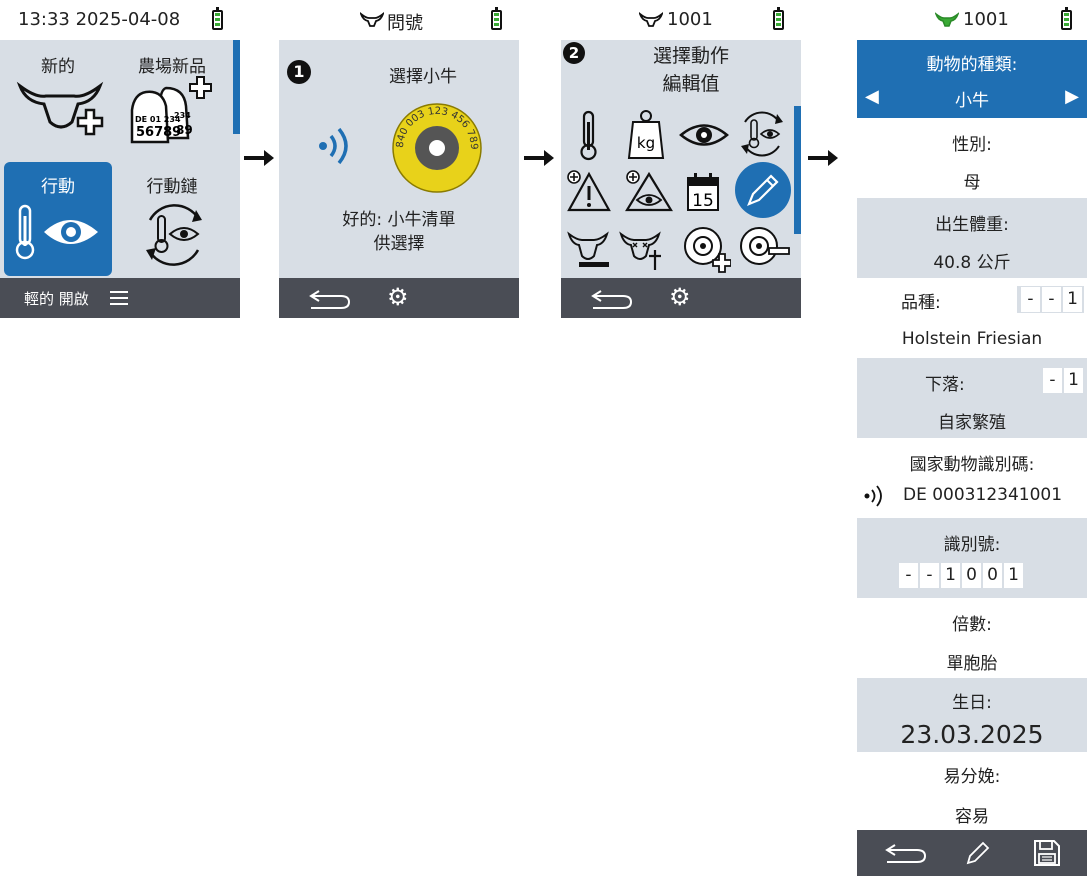  Describe the element at coordinates (972, 817) in the screenshot. I see `calving-value: 容易` at that location.